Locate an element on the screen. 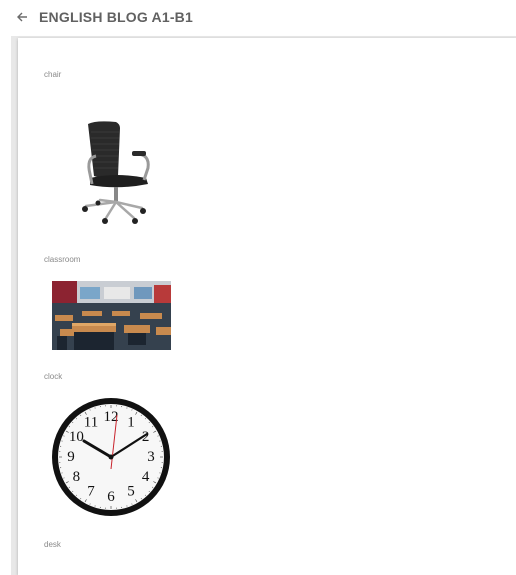  back-button is located at coordinates (22, 18).